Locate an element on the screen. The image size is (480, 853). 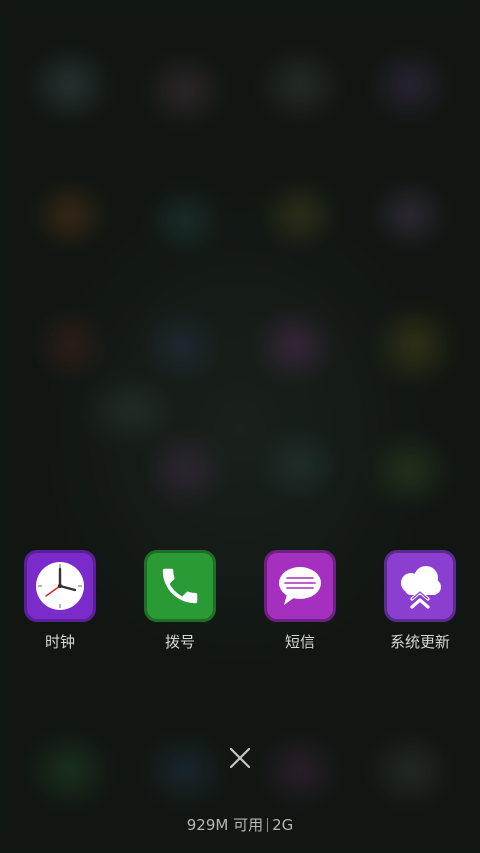
clock-app-tile is located at coordinates (60, 586).